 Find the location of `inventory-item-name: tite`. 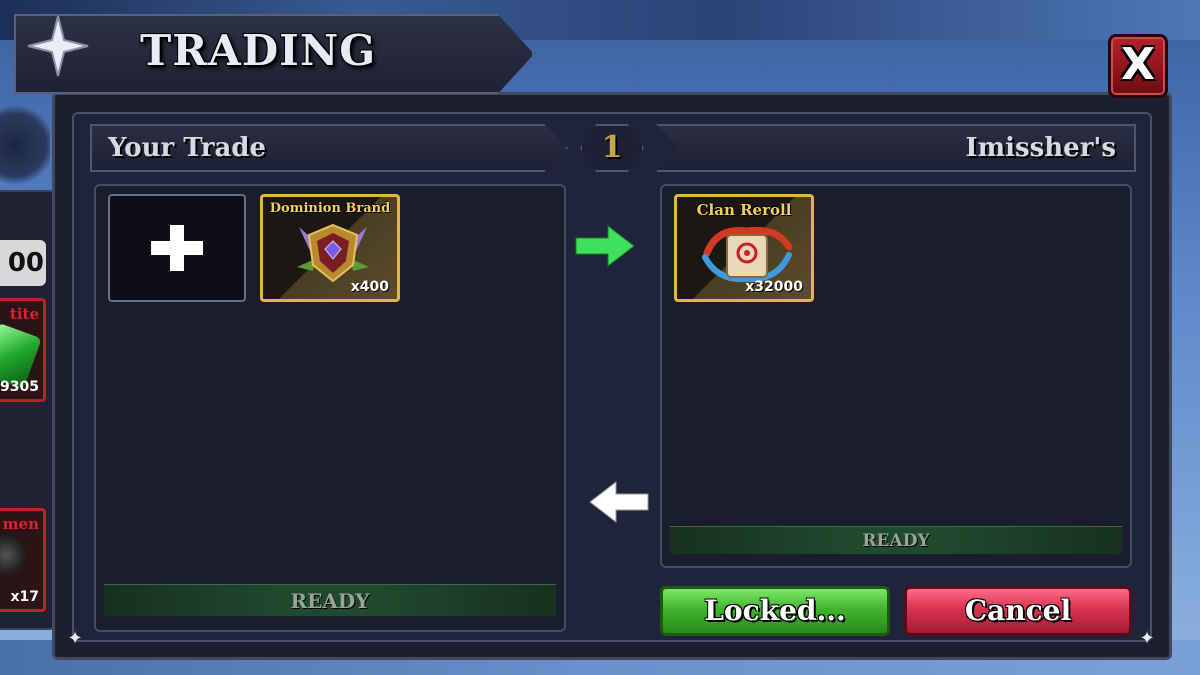

inventory-item-name: tite is located at coordinates (24, 314).